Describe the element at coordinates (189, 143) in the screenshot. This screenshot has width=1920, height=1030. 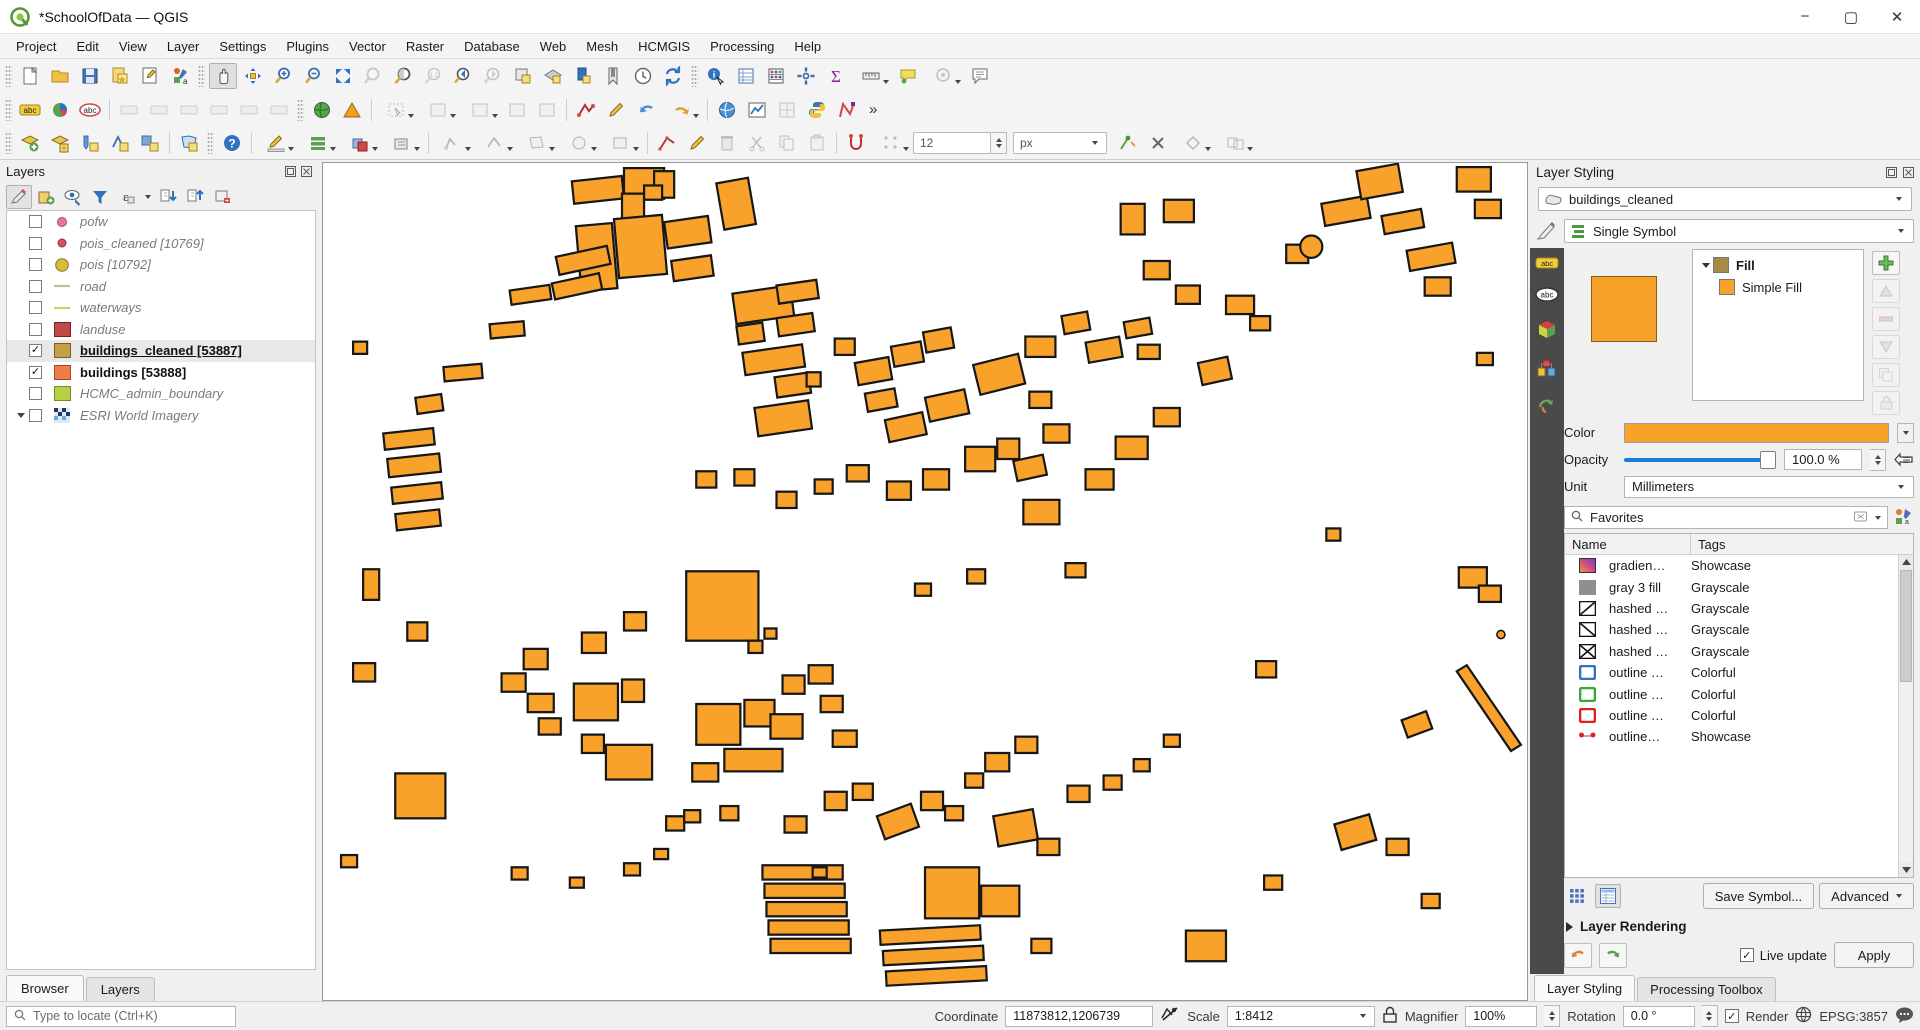
I see `add-mesh-layer-icon` at that location.